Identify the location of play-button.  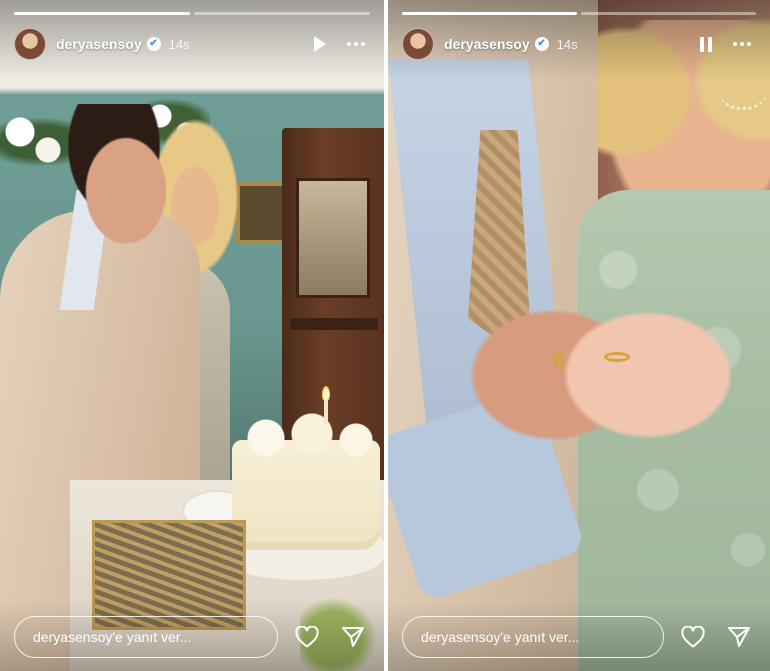
(320, 44).